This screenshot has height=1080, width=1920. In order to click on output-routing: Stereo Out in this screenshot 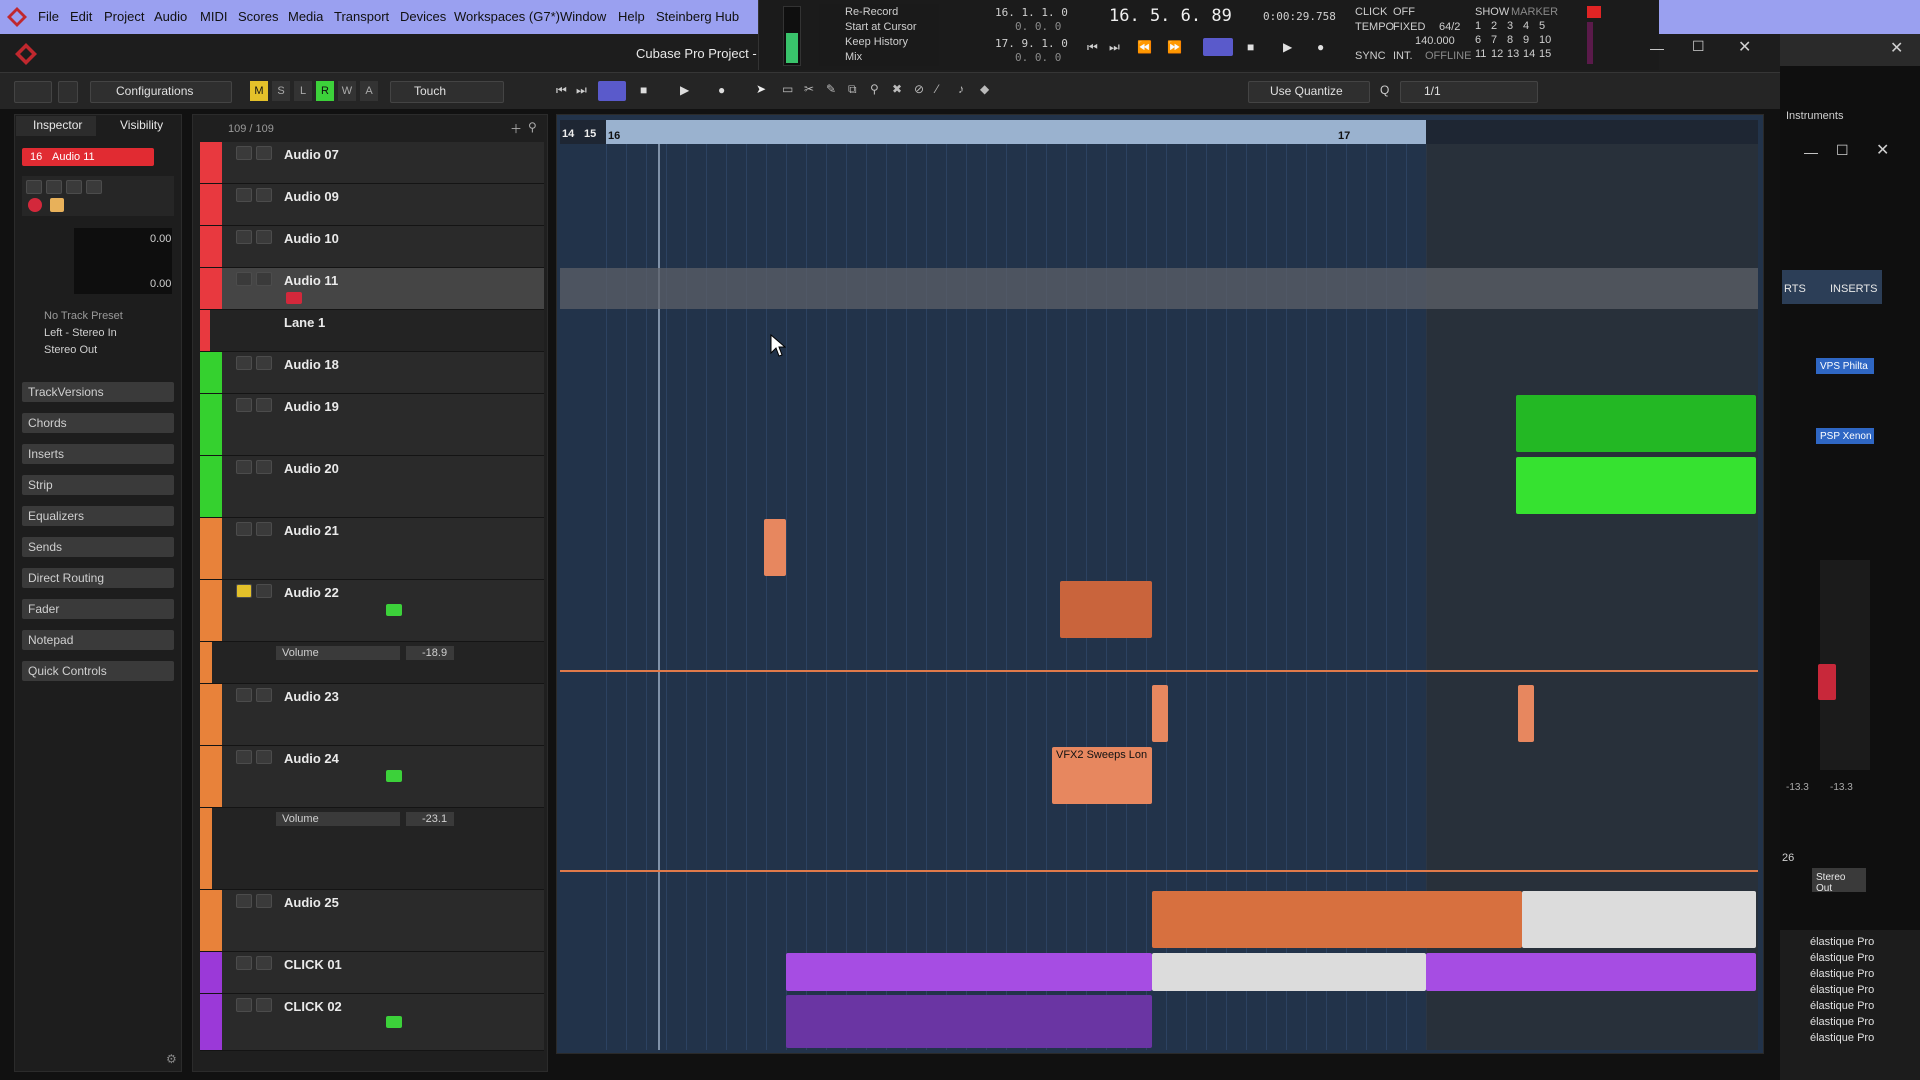, I will do `click(70, 350)`.